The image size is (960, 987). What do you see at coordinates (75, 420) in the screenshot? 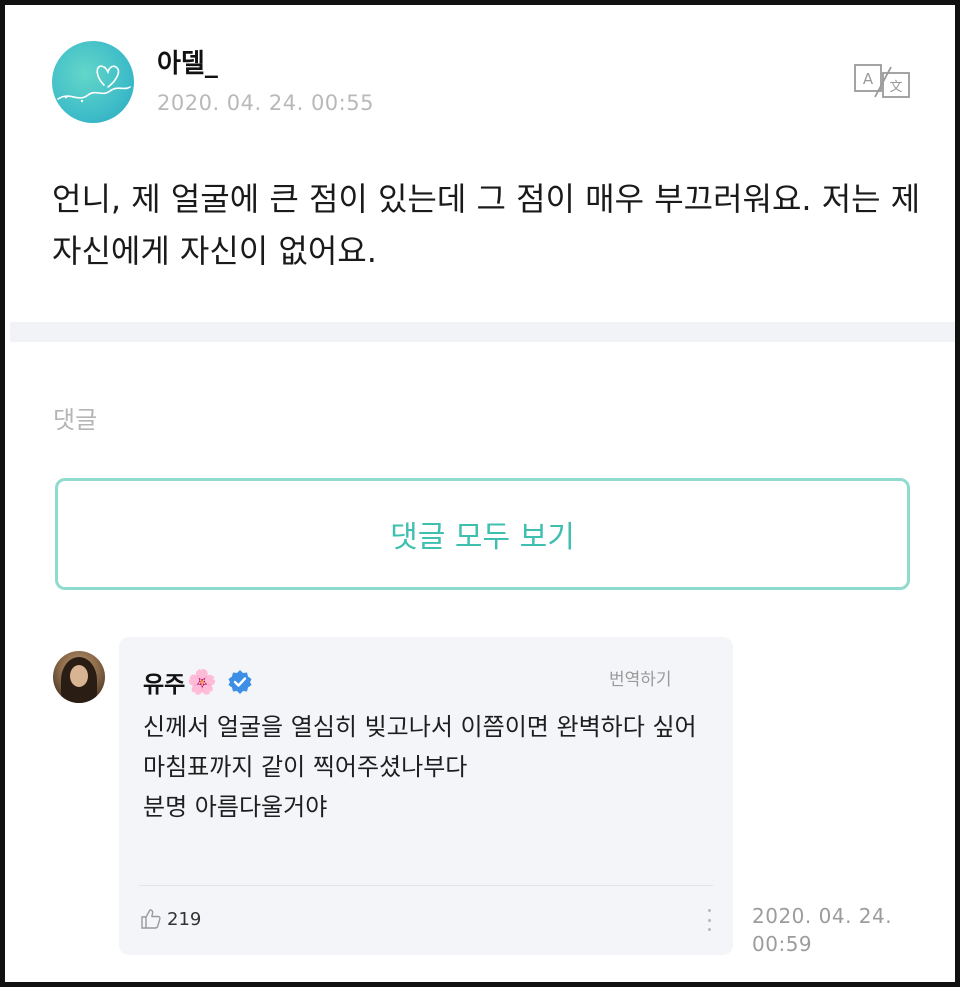
I see `comments-heading: 댓글` at bounding box center [75, 420].